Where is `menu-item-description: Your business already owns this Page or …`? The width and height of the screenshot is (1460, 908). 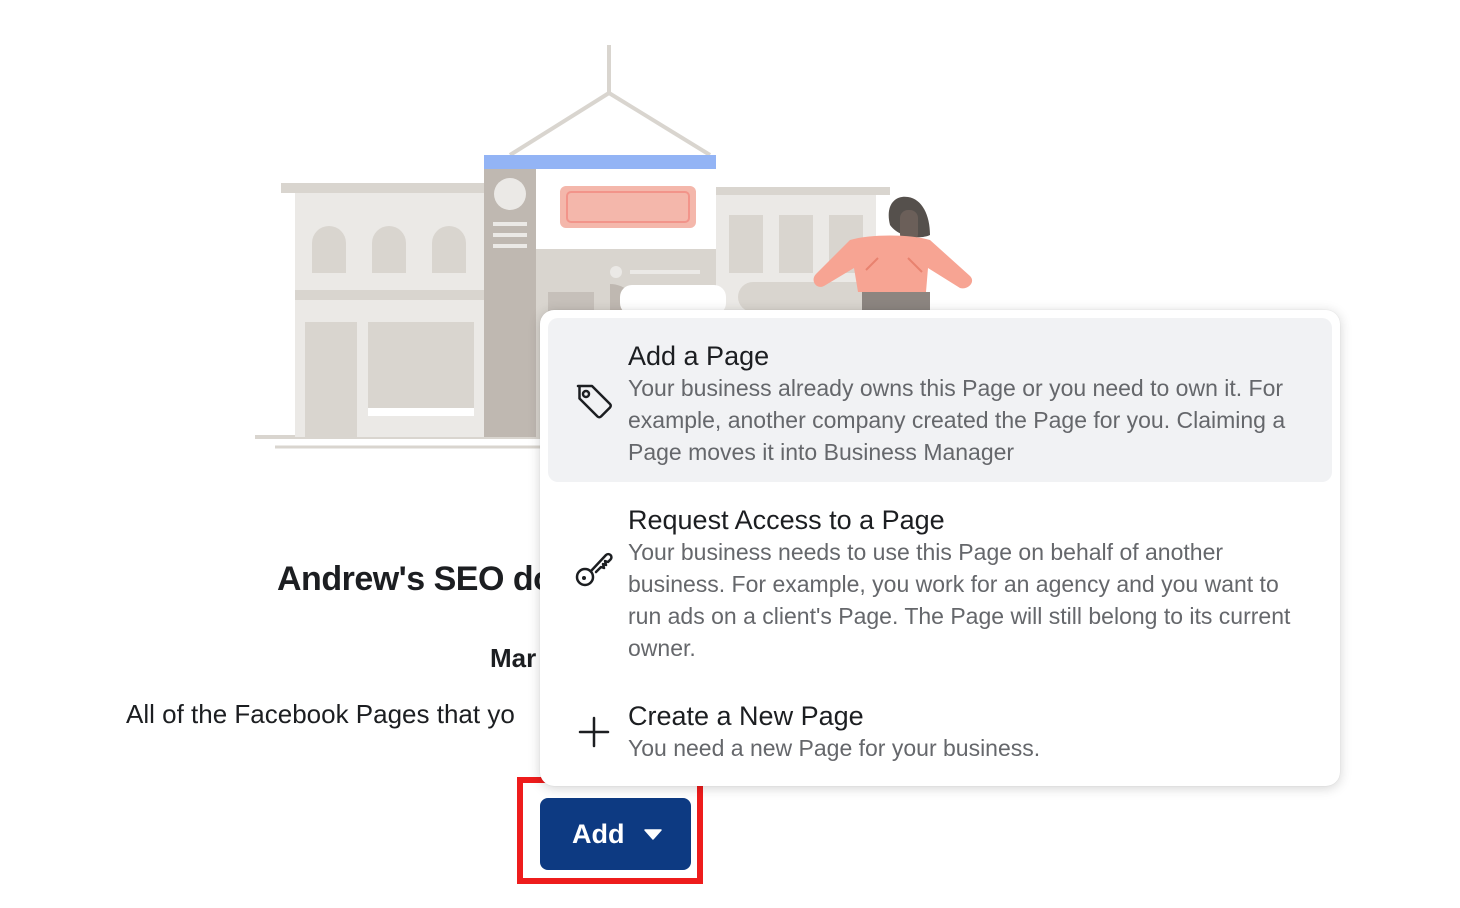
menu-item-description: Your business already owns this Page or … is located at coordinates (957, 420).